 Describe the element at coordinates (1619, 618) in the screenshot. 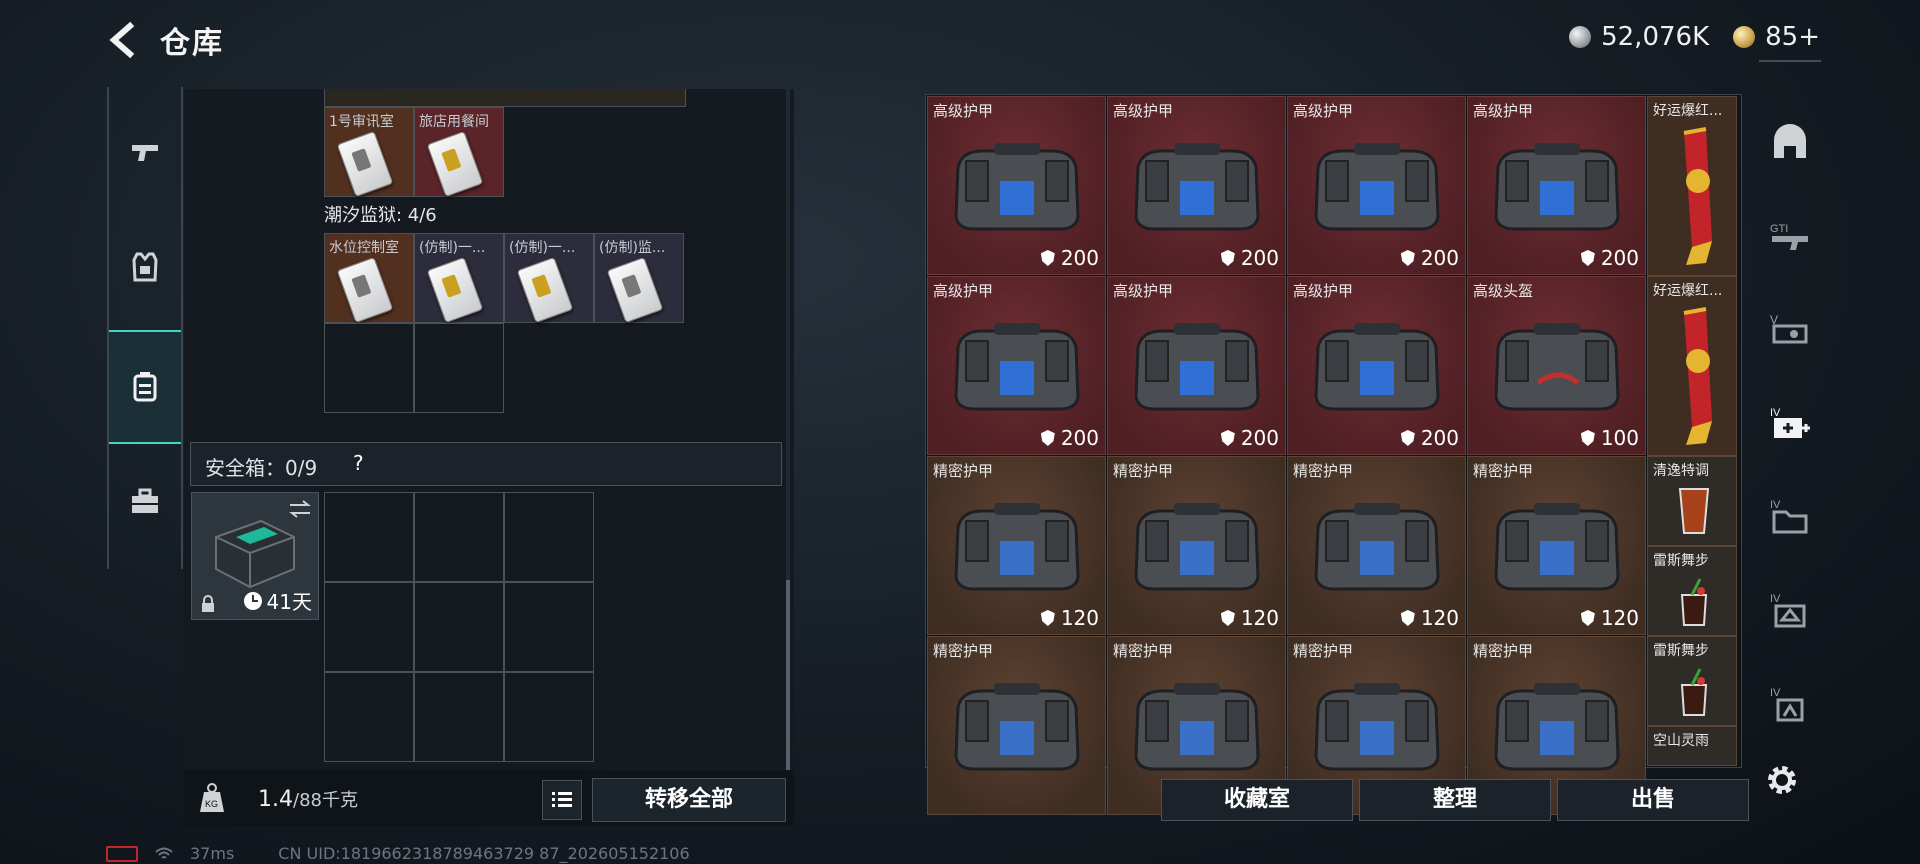

I see `durability-text: 120` at that location.